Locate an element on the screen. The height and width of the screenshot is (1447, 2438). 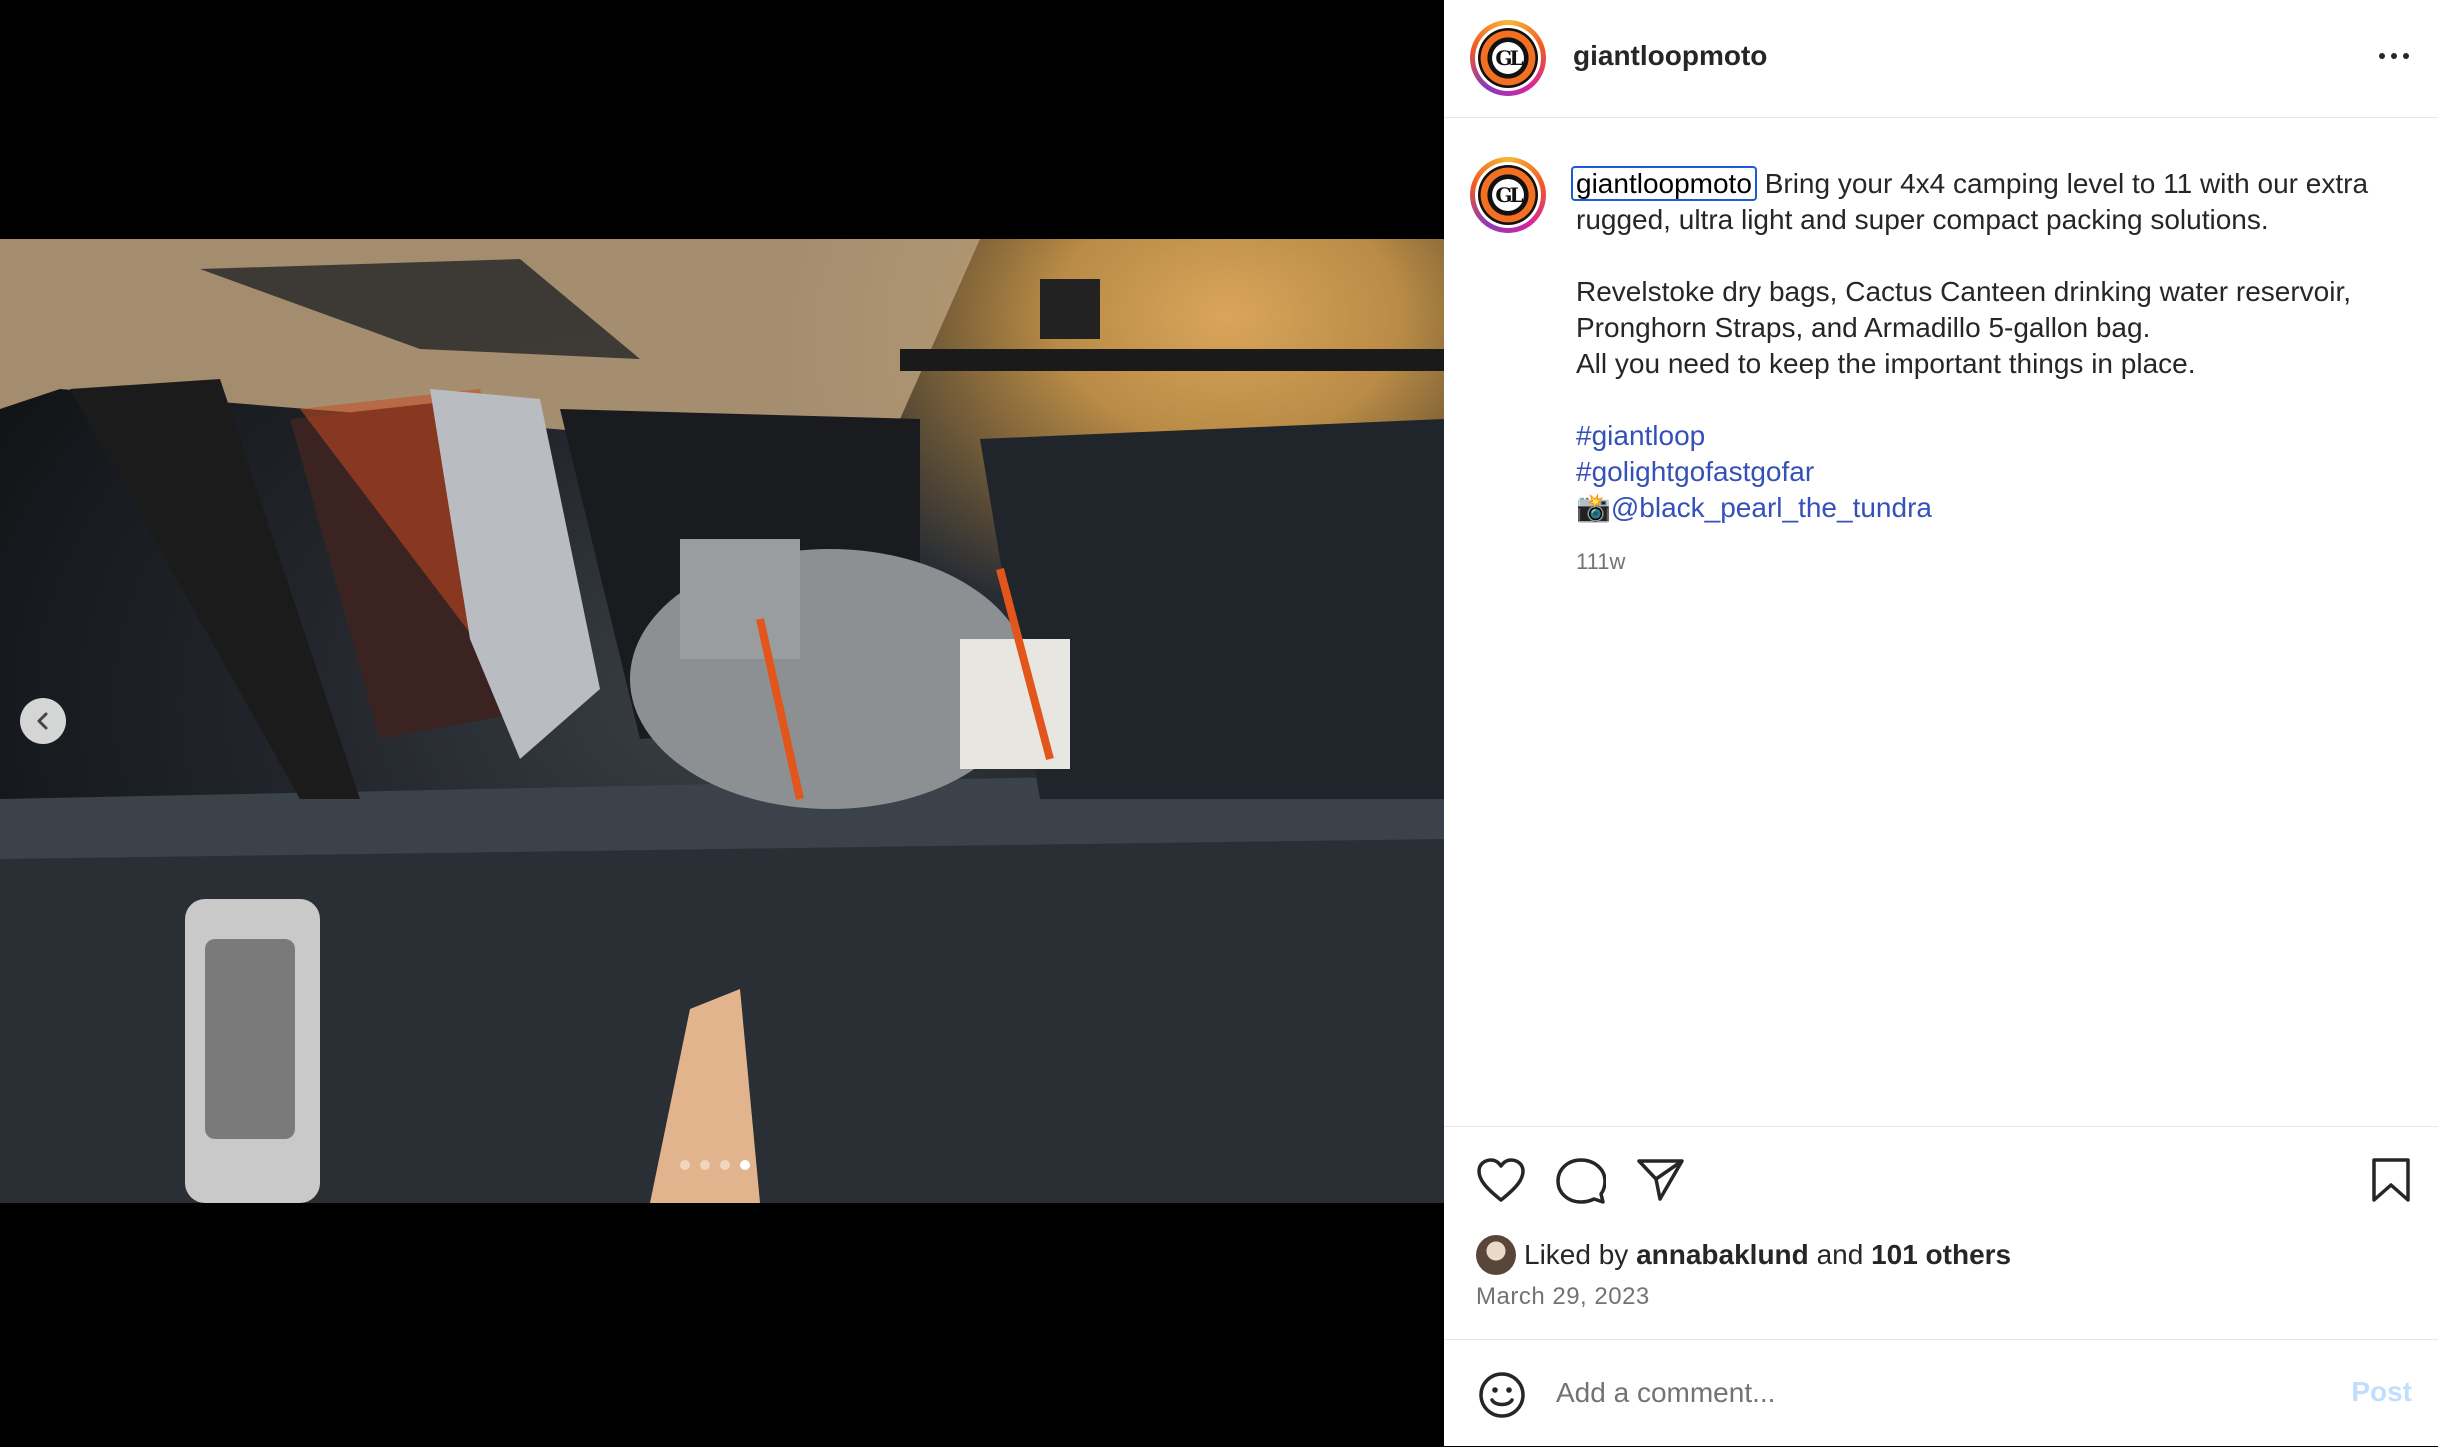
comment-button is located at coordinates (1581, 1183).